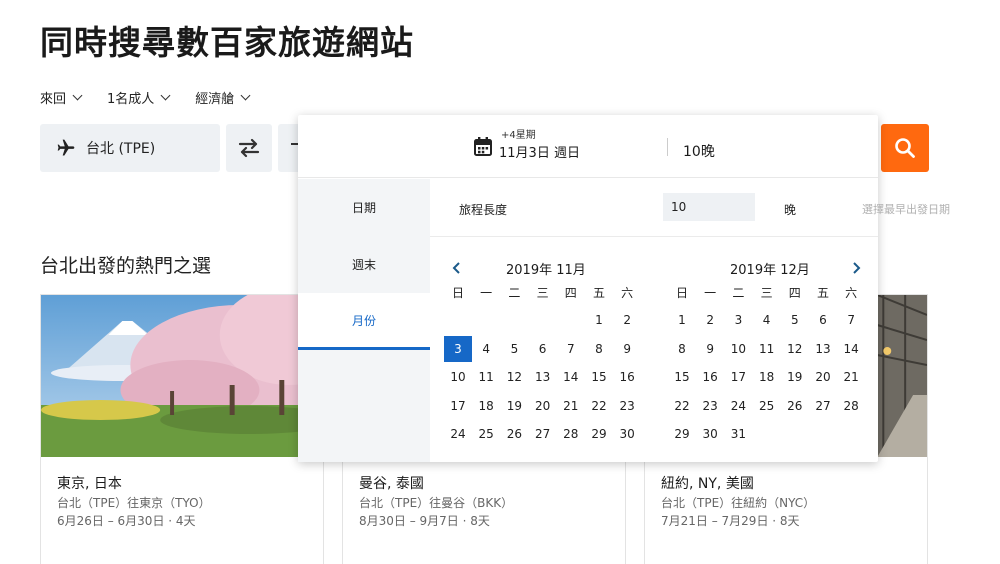  What do you see at coordinates (165, 95) in the screenshot?
I see `chevron-down-icon` at bounding box center [165, 95].